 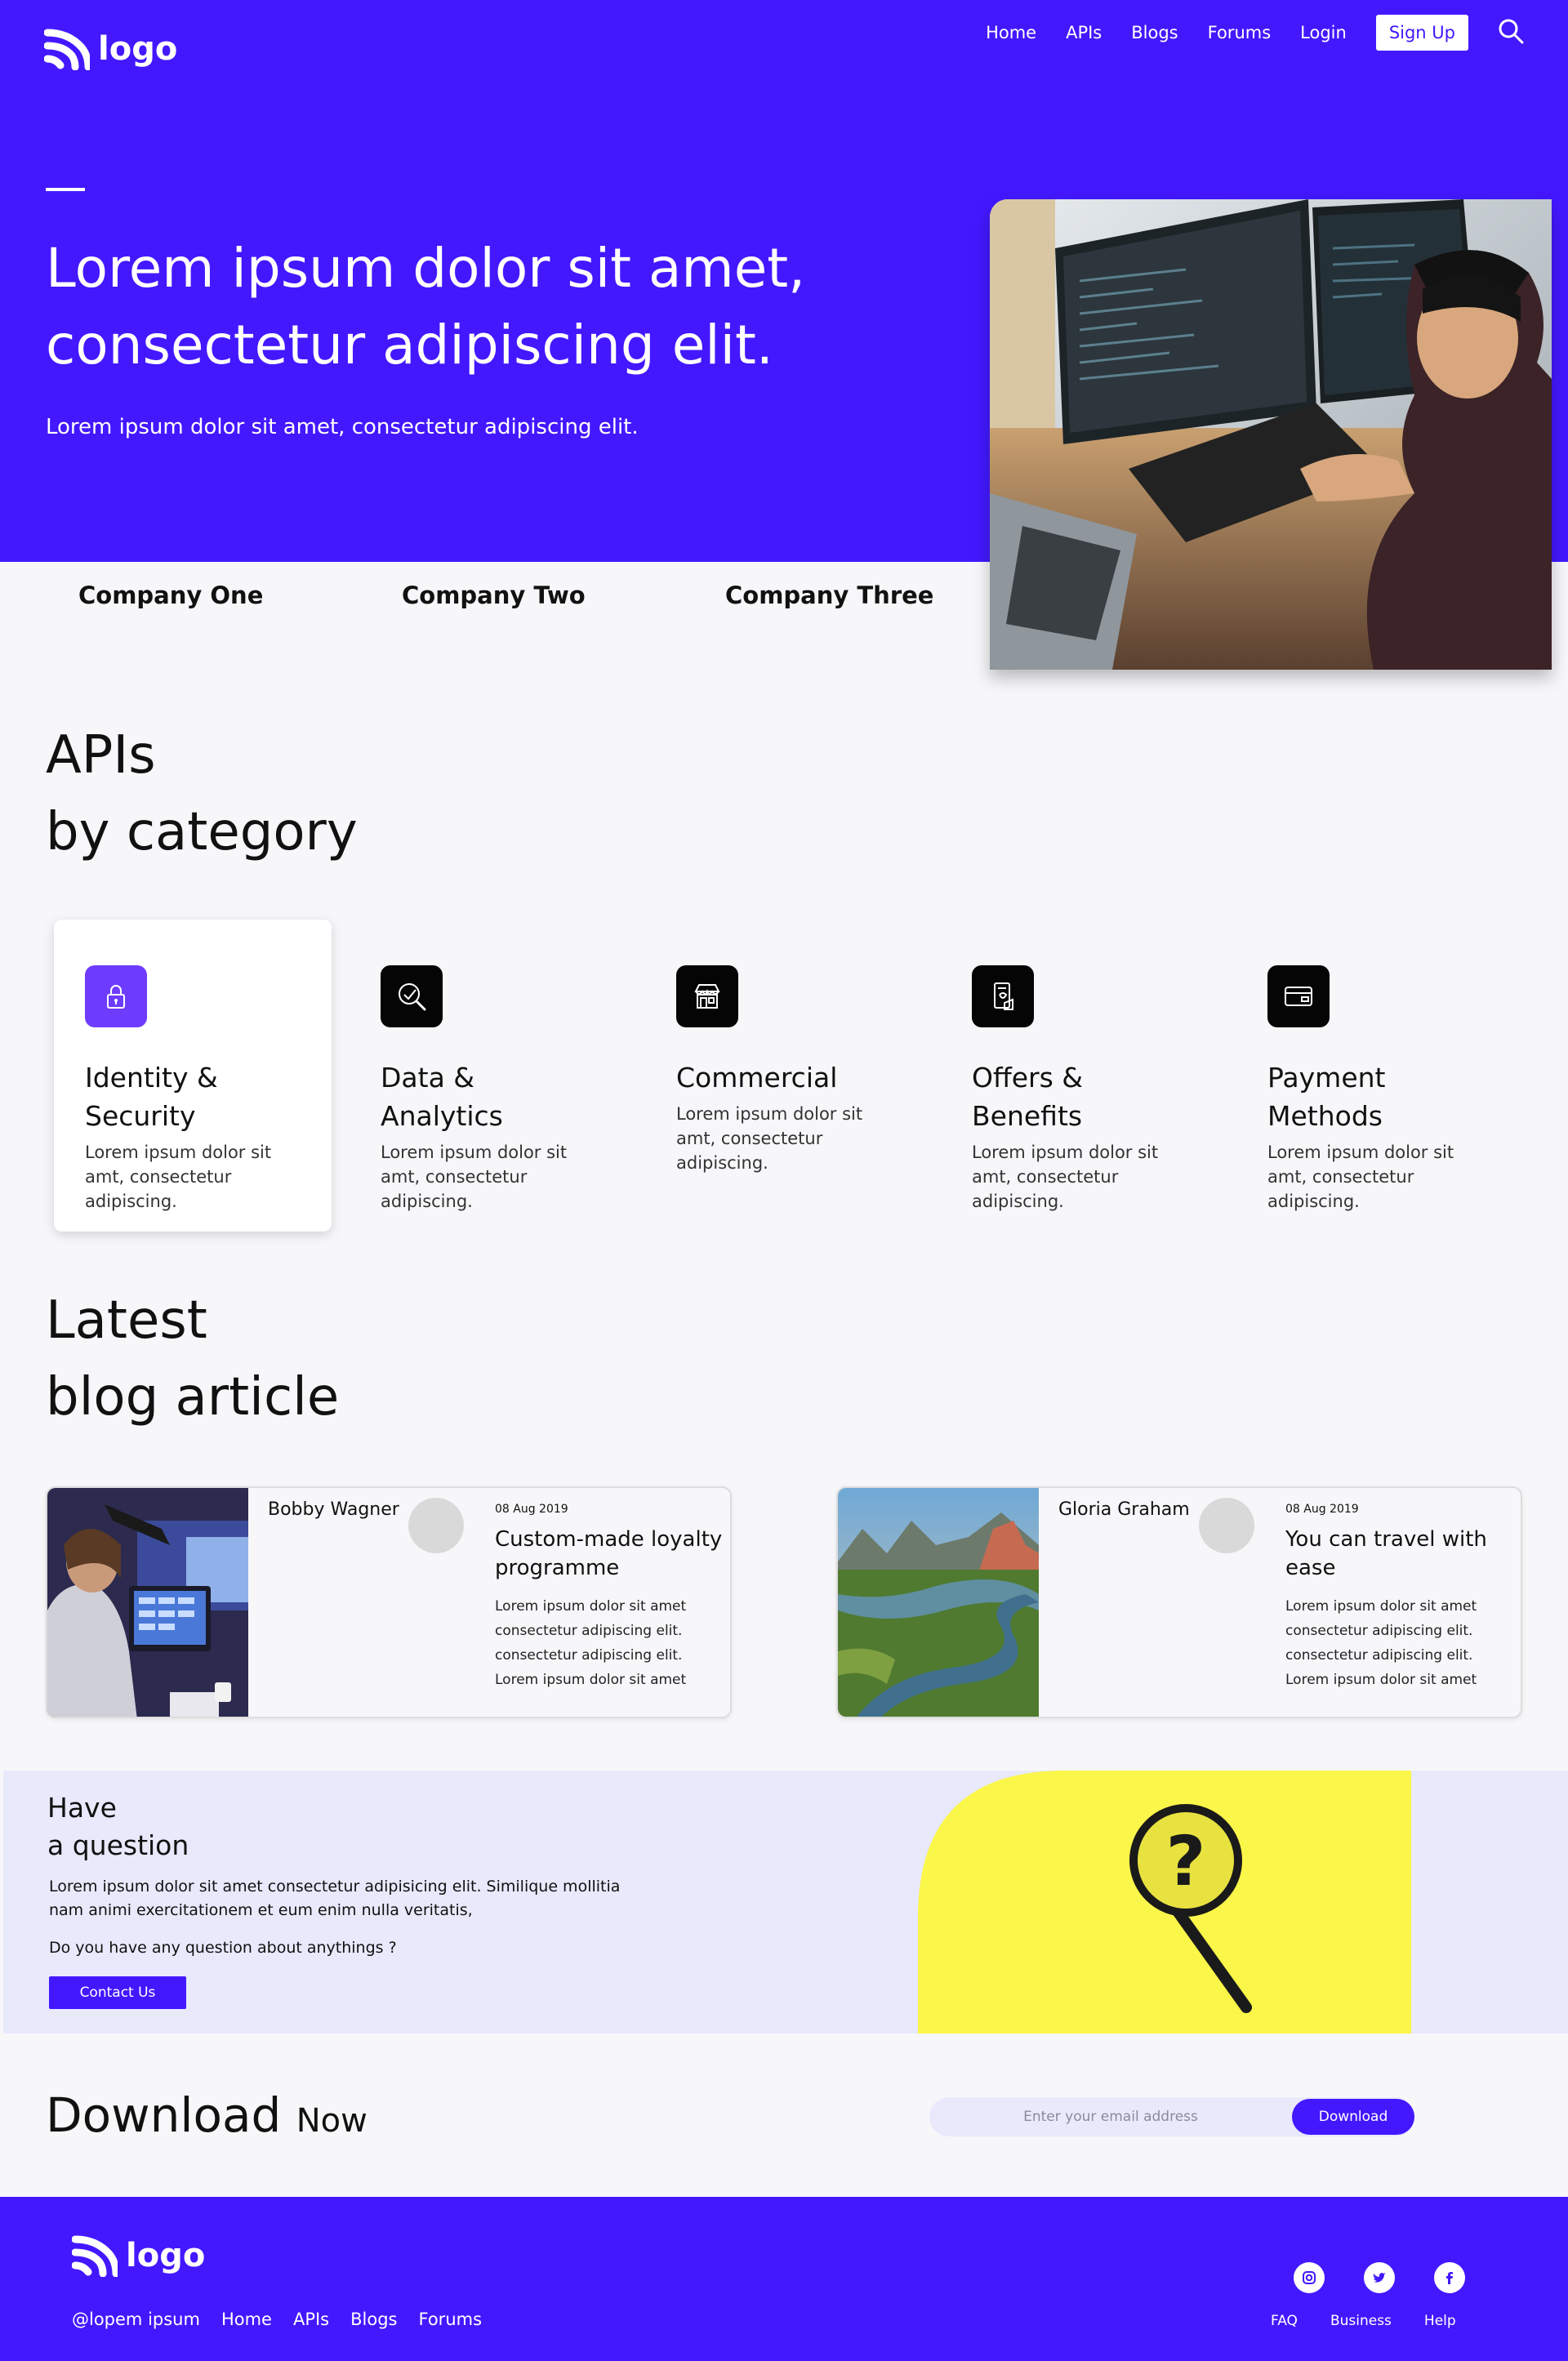 I want to click on footer-help-links: FAQ Business Help, so click(x=1363, y=2321).